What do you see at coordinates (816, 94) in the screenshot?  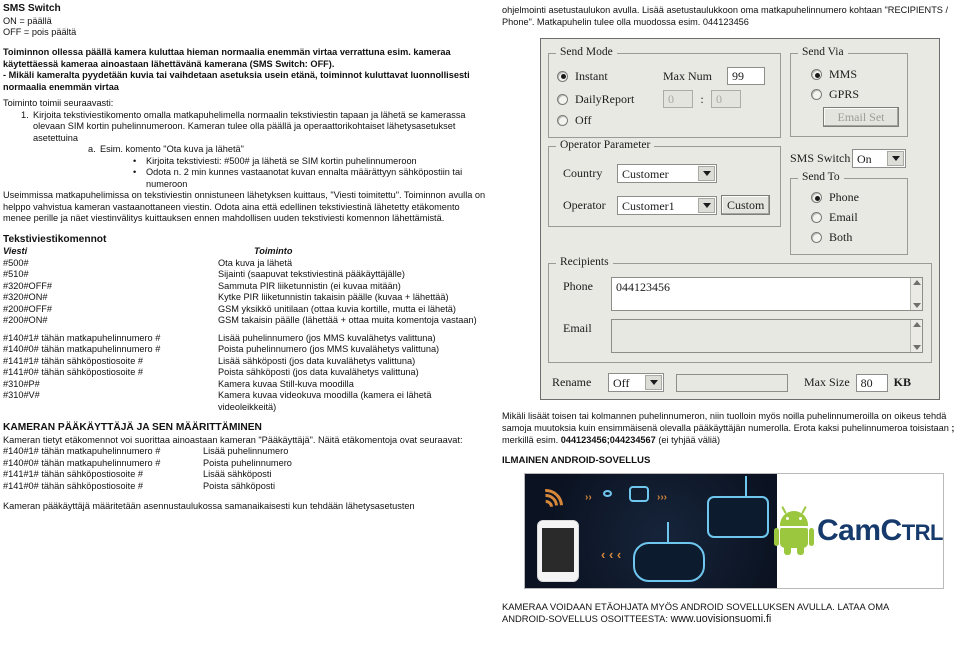 I see `radio-gprs` at bounding box center [816, 94].